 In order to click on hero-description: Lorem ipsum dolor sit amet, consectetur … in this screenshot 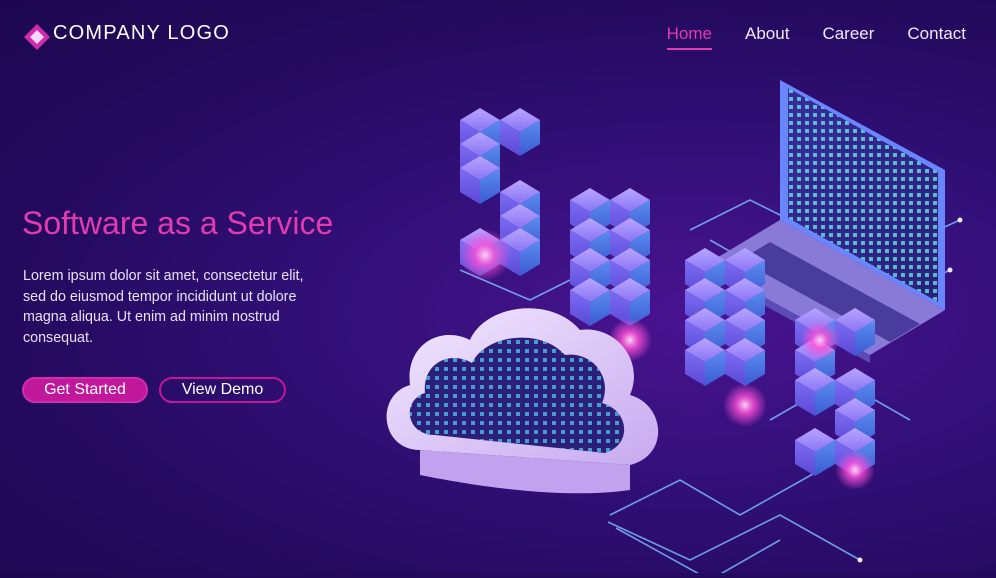, I will do `click(163, 307)`.